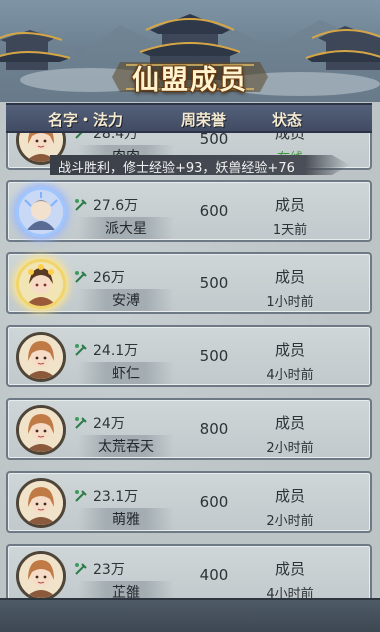 The width and height of the screenshot is (380, 632). I want to click on member-row: 24万 太荒吞天 800 成员 2小时前, so click(189, 429).